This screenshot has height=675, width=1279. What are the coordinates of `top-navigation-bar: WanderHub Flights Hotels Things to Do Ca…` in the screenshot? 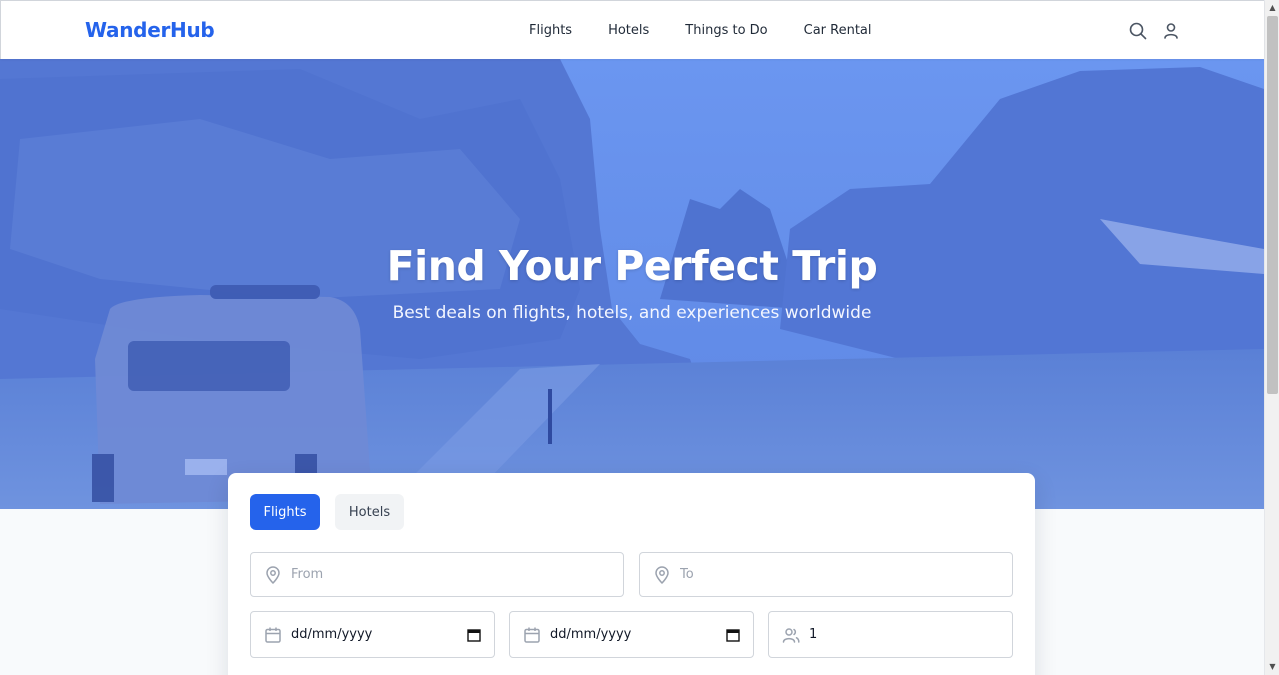 It's located at (632, 29).